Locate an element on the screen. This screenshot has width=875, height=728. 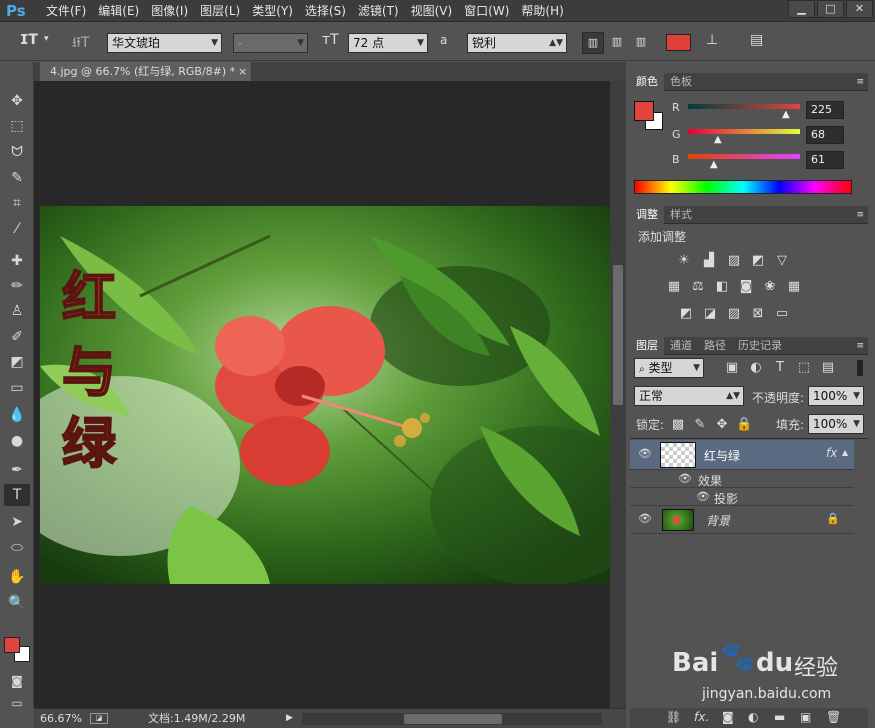
threshold-icon: ▨ is located at coordinates (734, 314).